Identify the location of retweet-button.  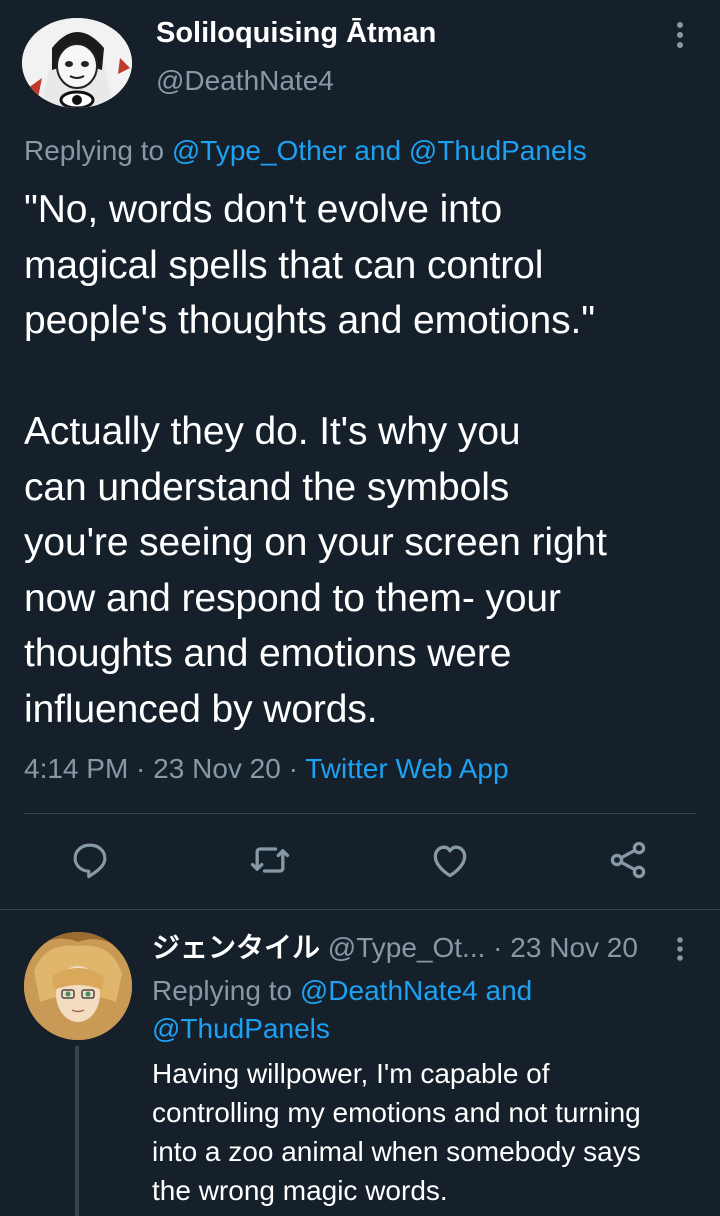
(270, 860).